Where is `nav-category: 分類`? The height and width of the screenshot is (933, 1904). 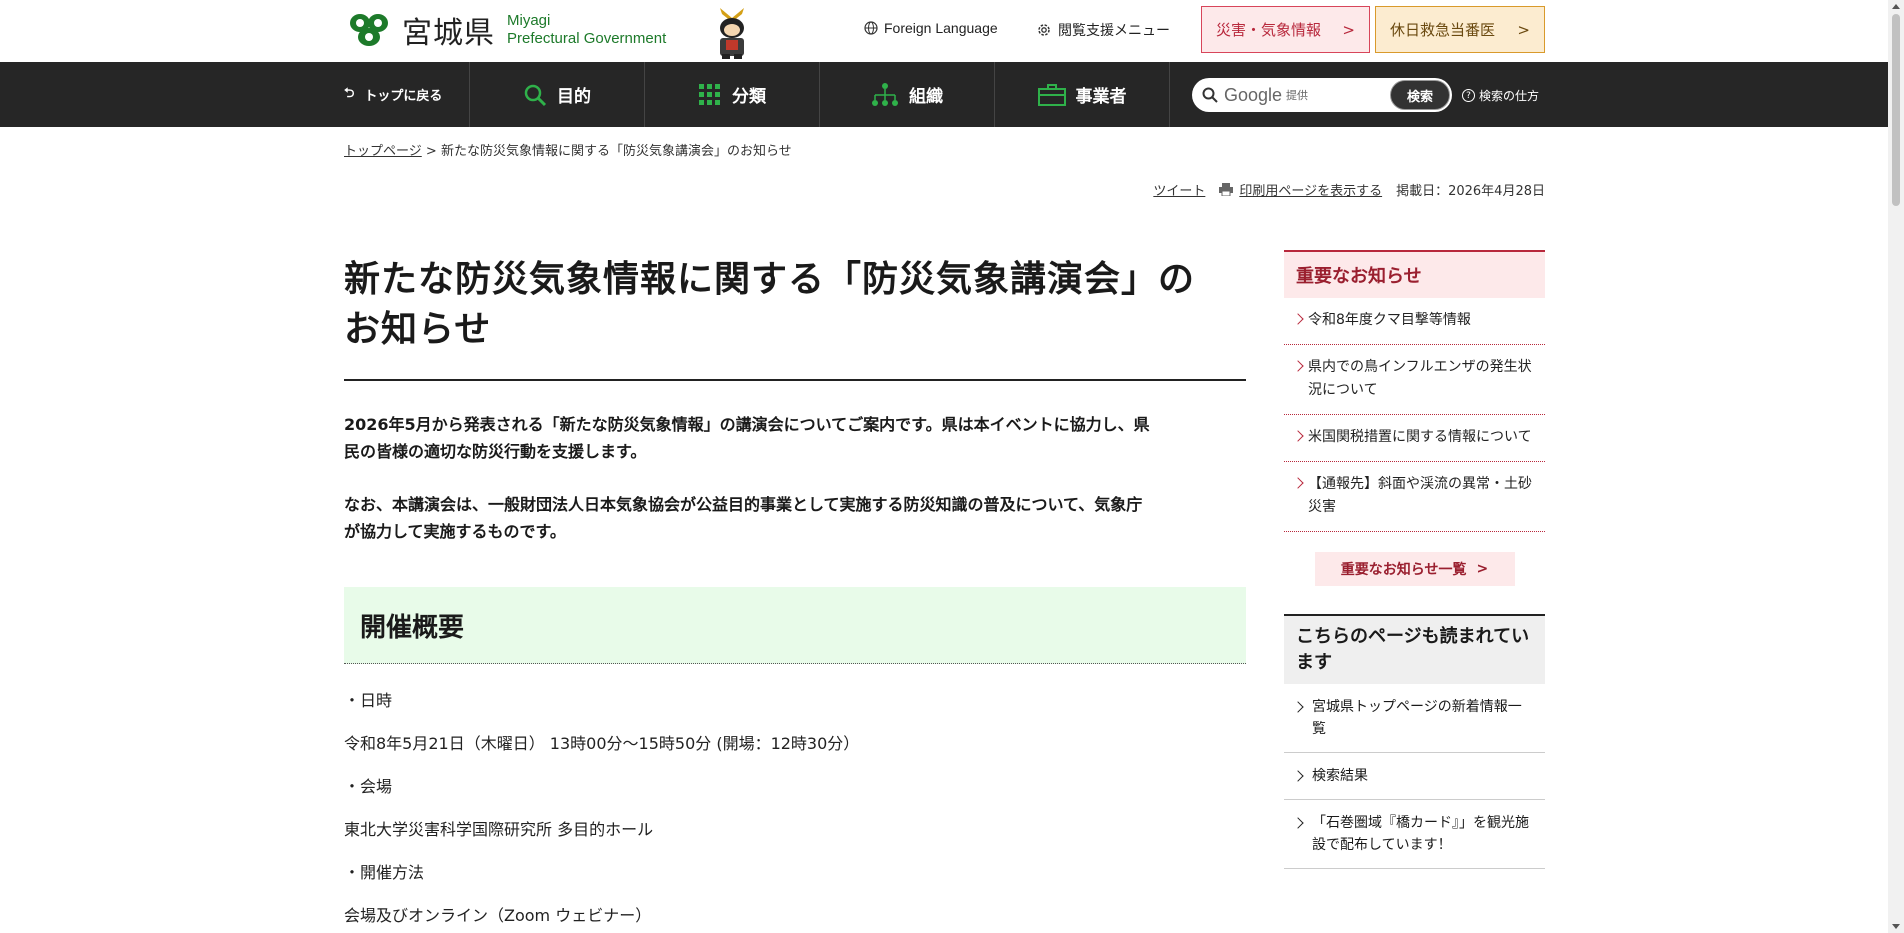
nav-category: 分類 is located at coordinates (732, 94).